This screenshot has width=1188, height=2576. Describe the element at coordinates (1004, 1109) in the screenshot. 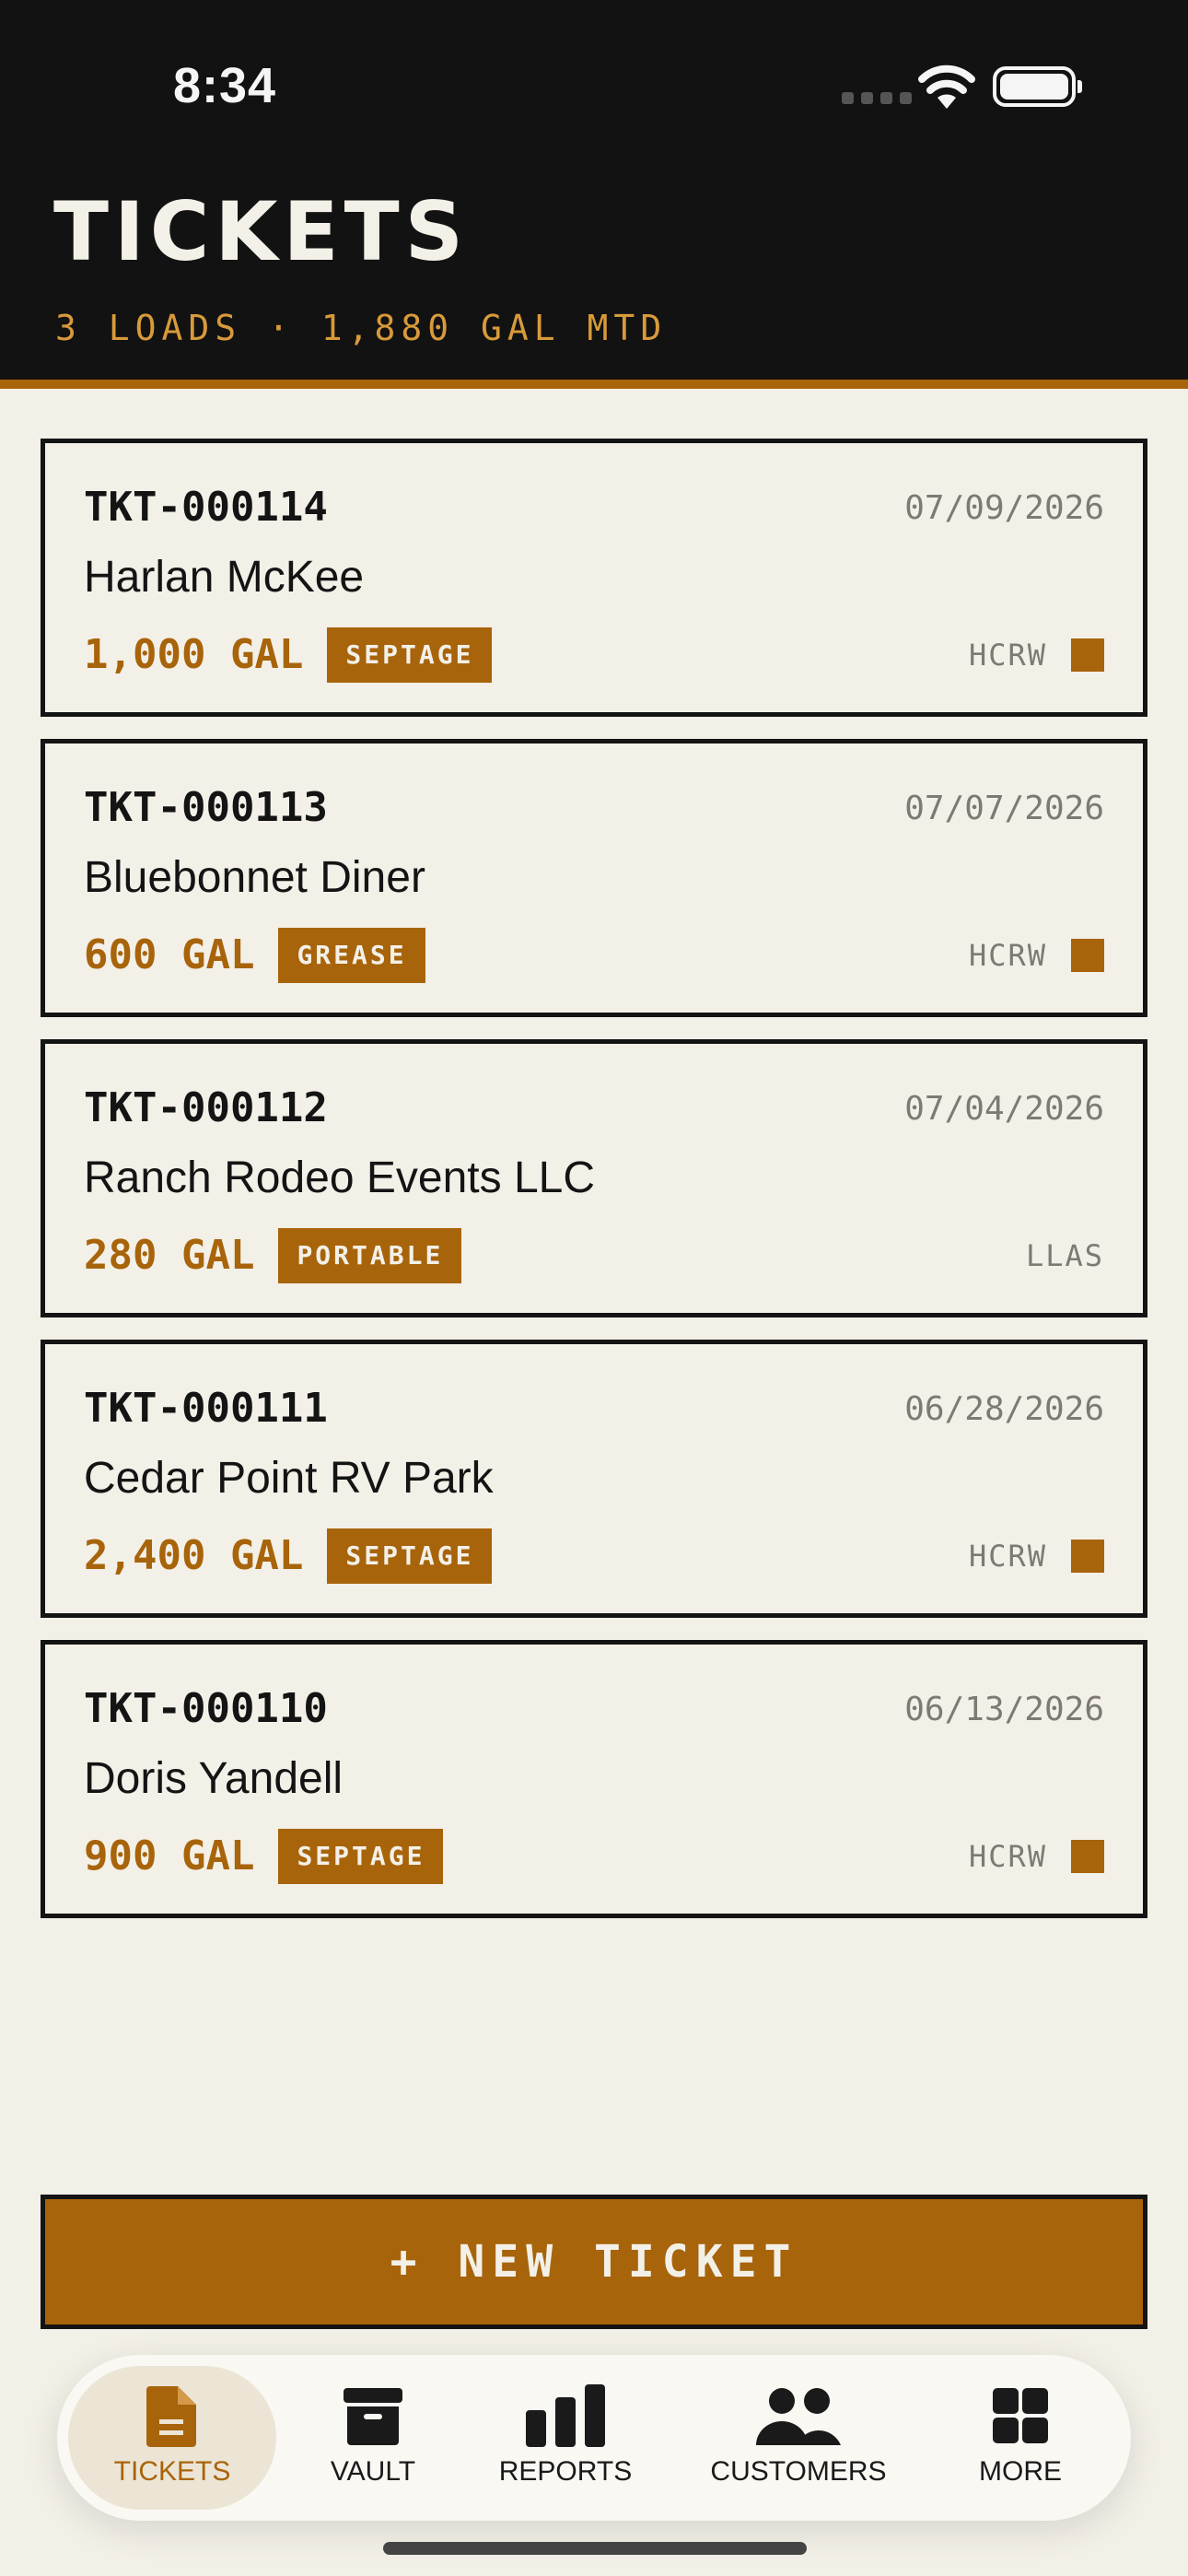

I see `ticket-date: 07/04/2026` at that location.